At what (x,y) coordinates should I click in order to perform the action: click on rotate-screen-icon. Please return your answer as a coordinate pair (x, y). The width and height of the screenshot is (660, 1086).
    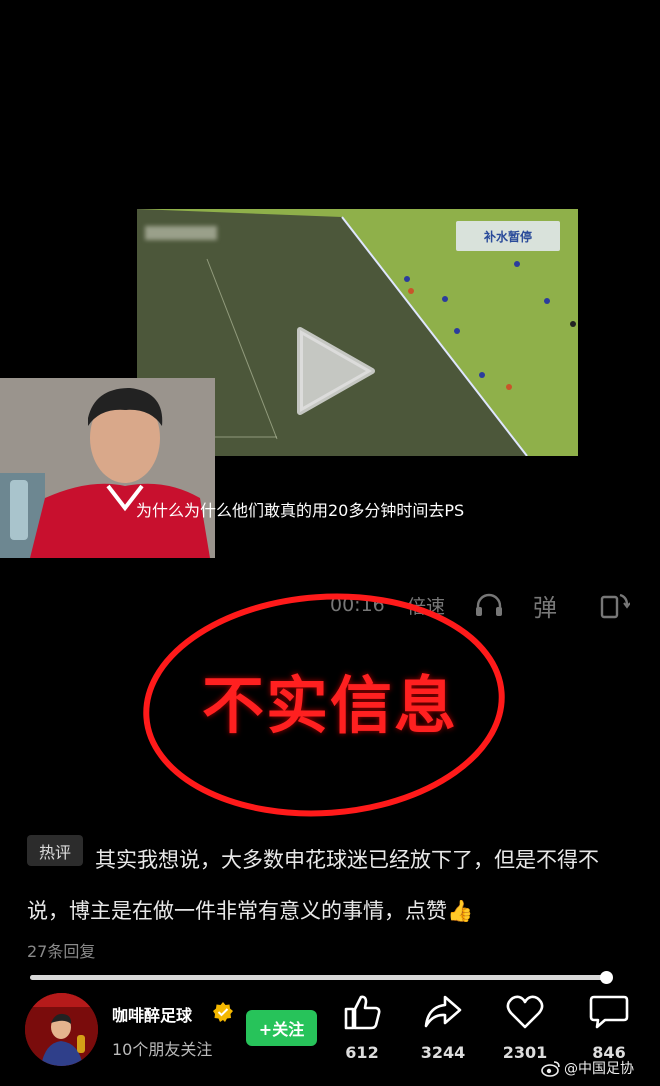
    Looking at the image, I should click on (615, 605).